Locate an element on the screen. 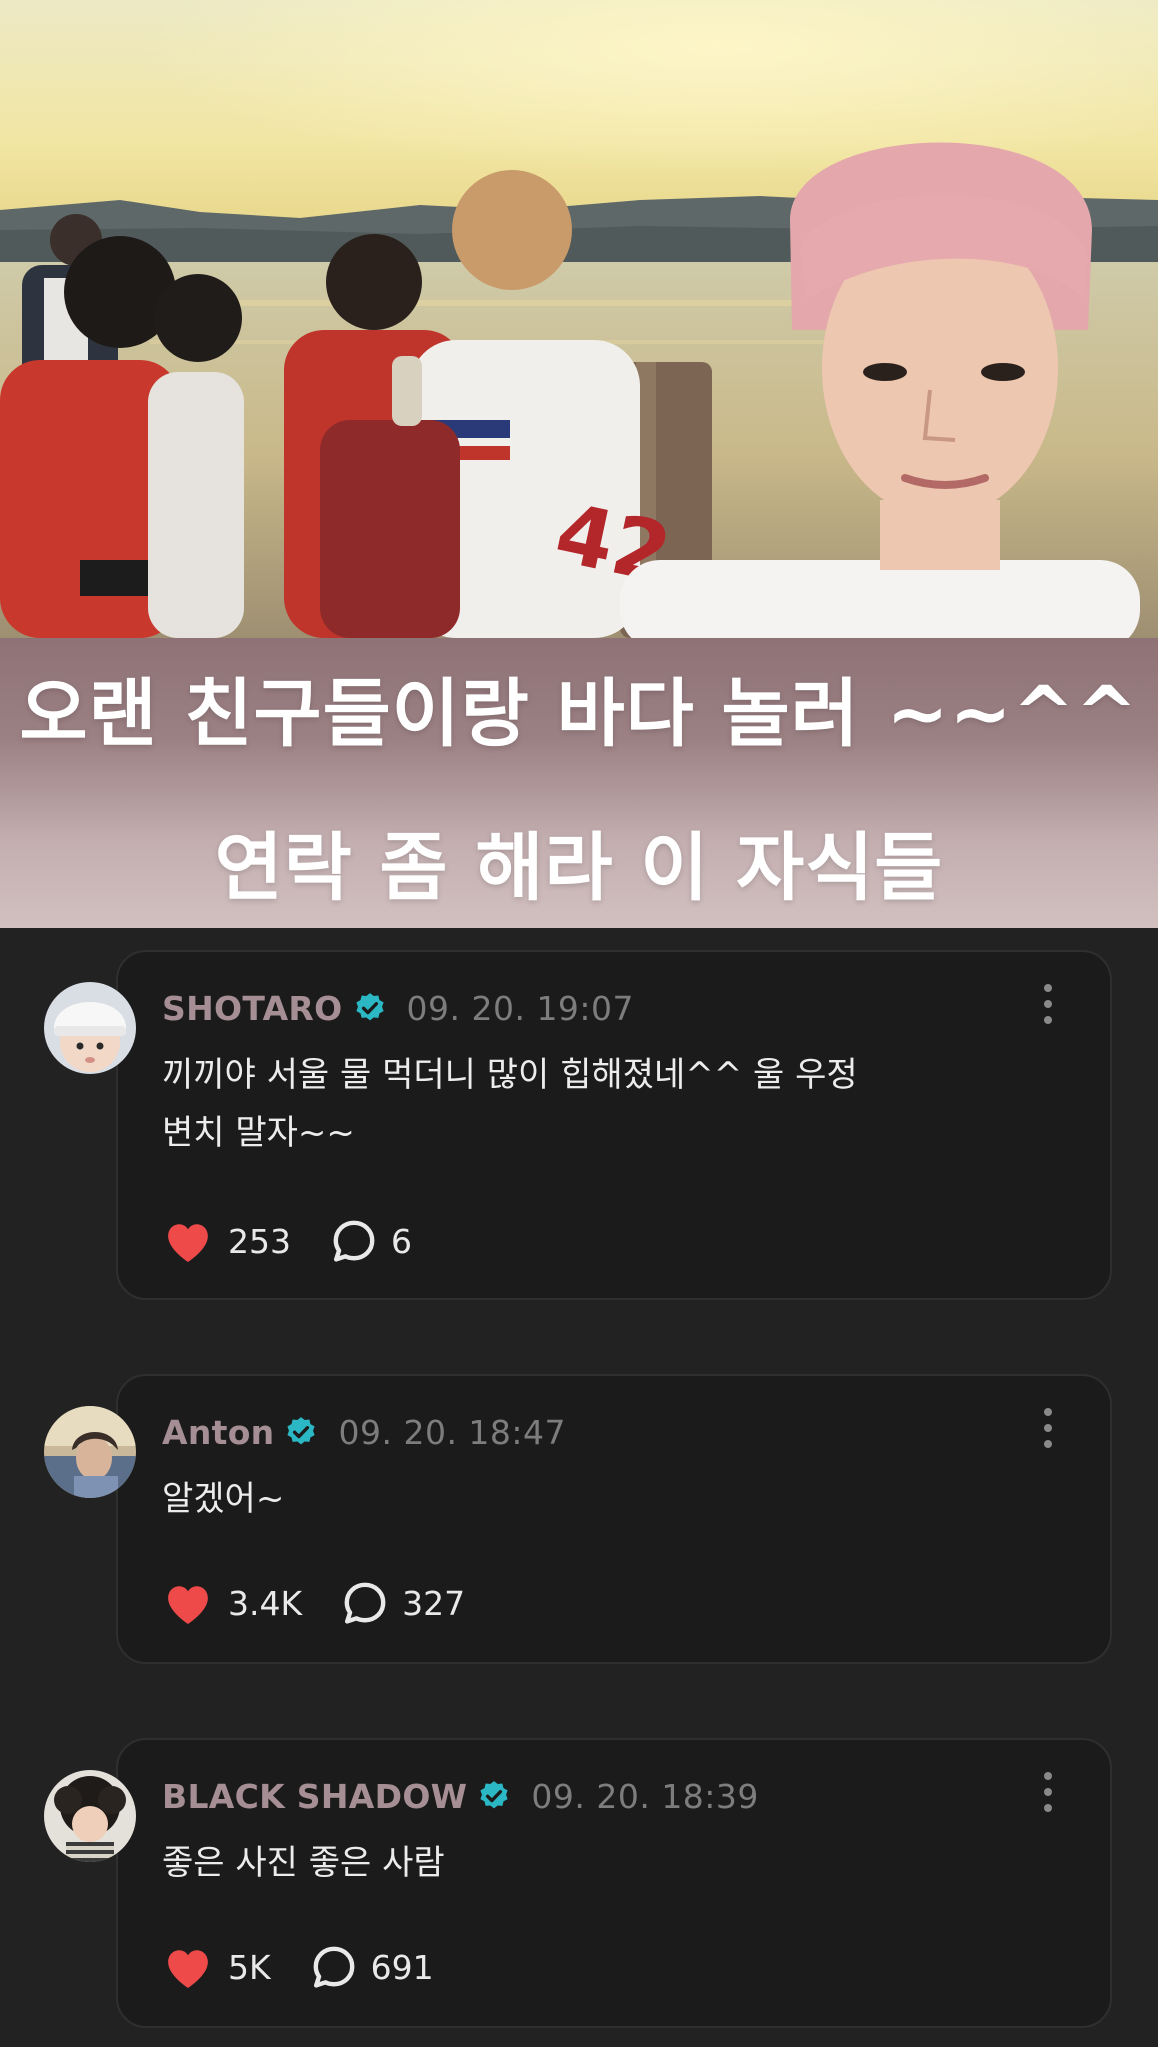 Image resolution: width=1158 pixels, height=2047 pixels. reply-button: 6 is located at coordinates (371, 1241).